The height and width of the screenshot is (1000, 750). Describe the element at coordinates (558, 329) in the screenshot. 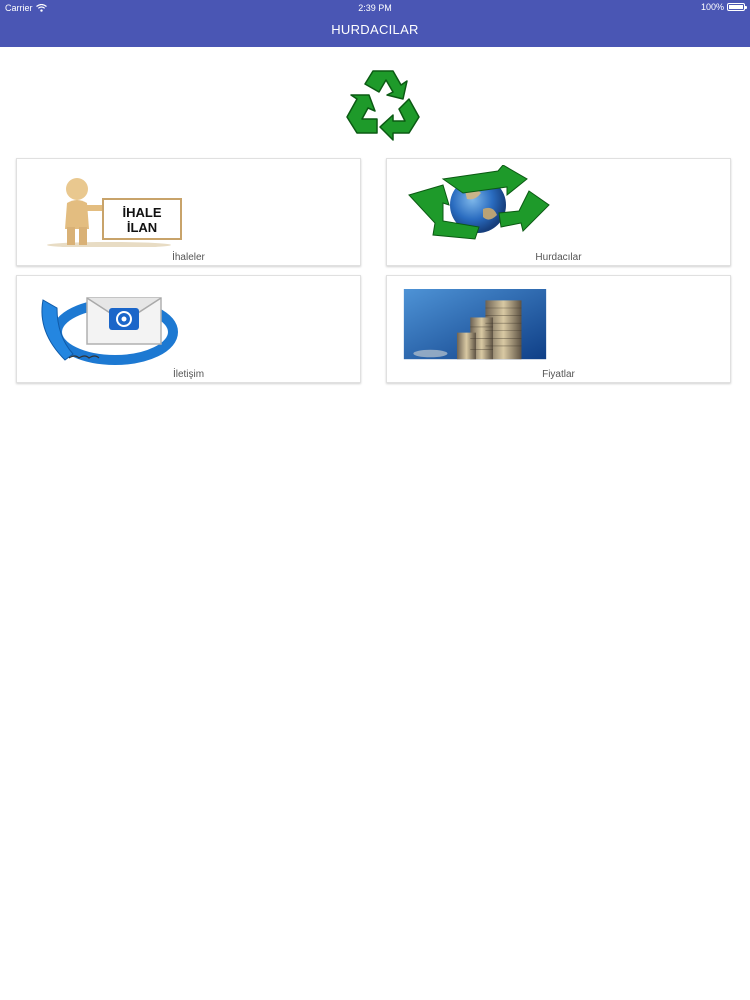

I see `tile-fiyatlar: Fiyatlar` at that location.